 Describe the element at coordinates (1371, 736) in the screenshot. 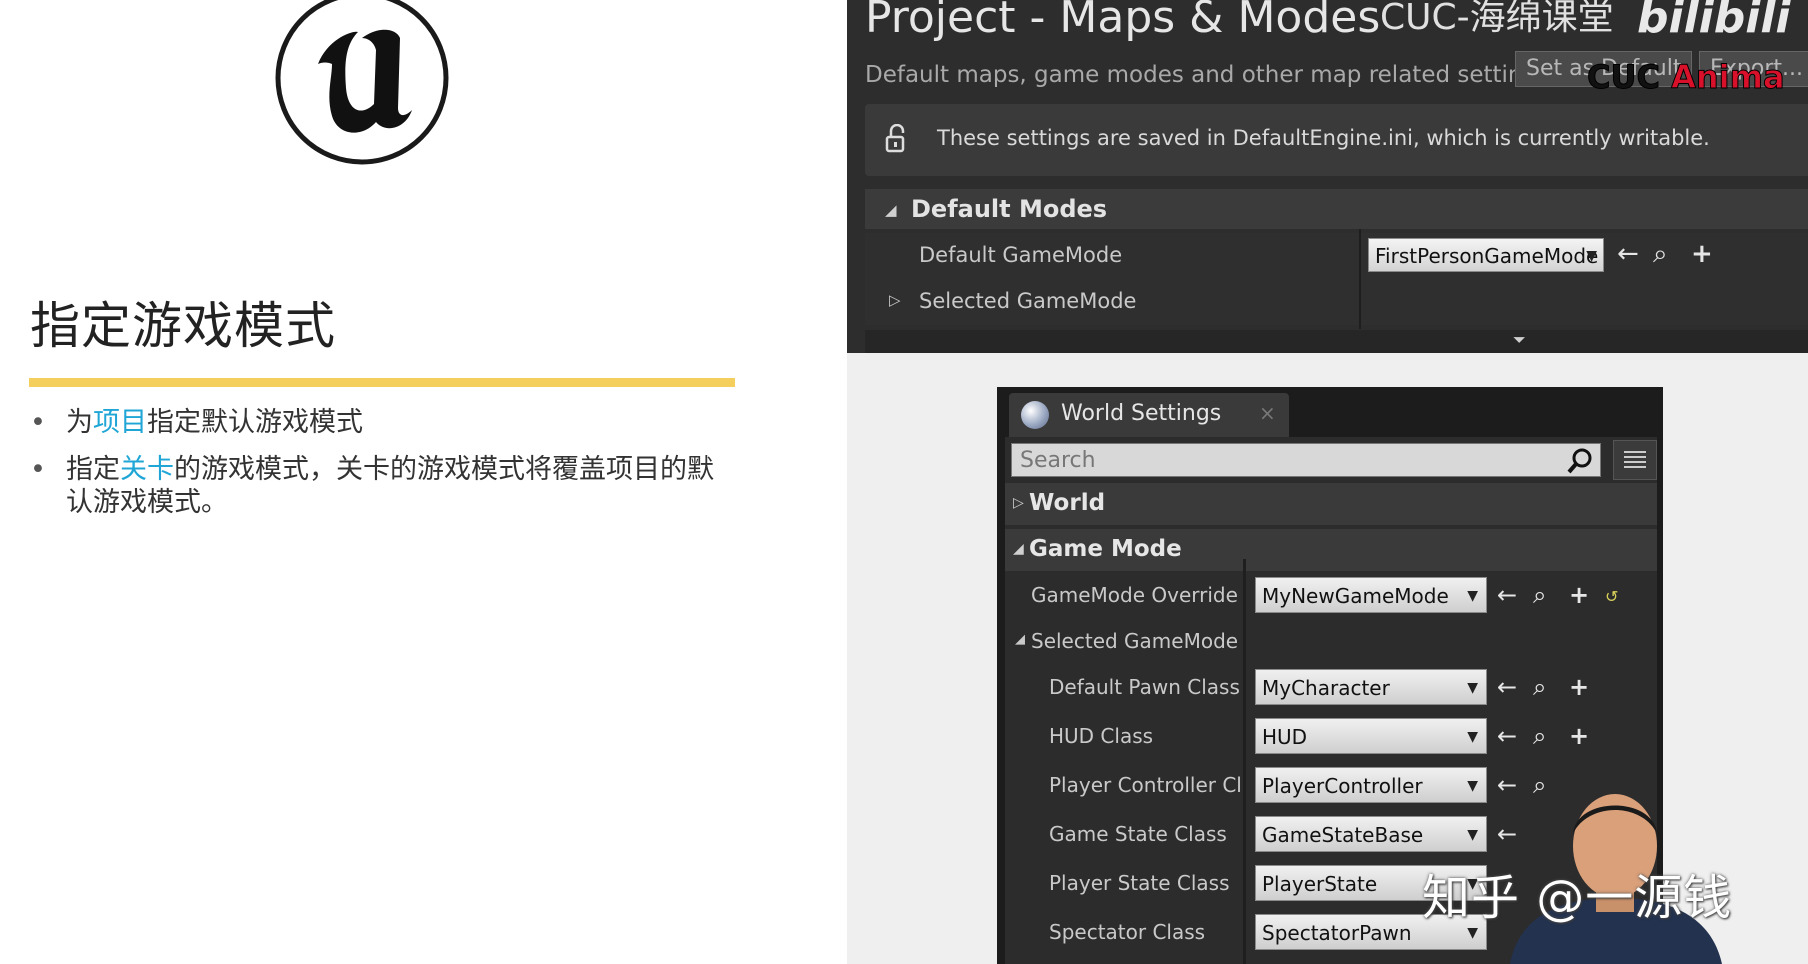

I see `hud-class-combo: HUD ▼` at that location.